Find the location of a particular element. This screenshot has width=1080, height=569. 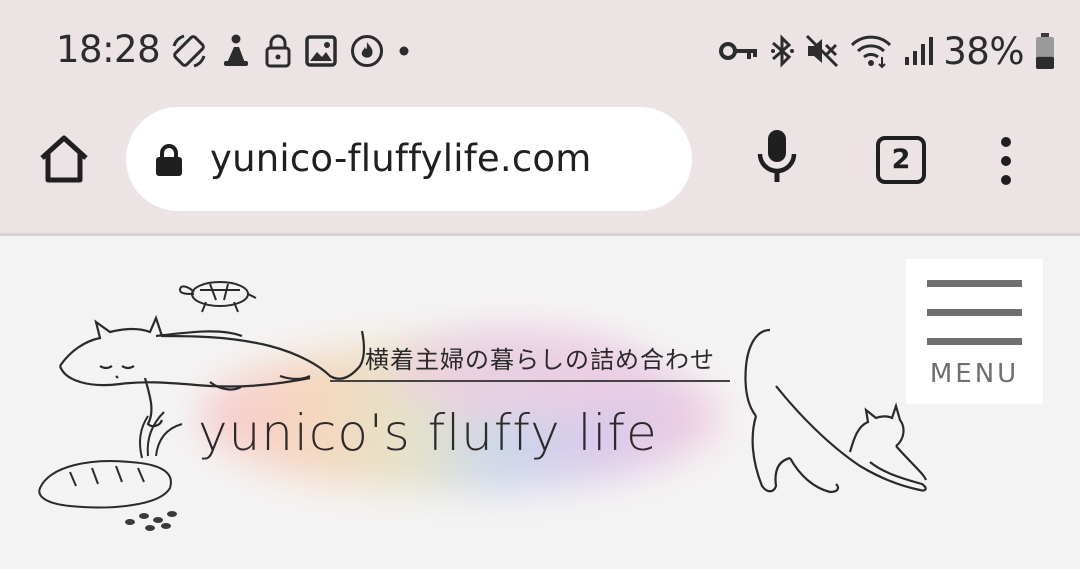

status-left-icons is located at coordinates (290, 51).